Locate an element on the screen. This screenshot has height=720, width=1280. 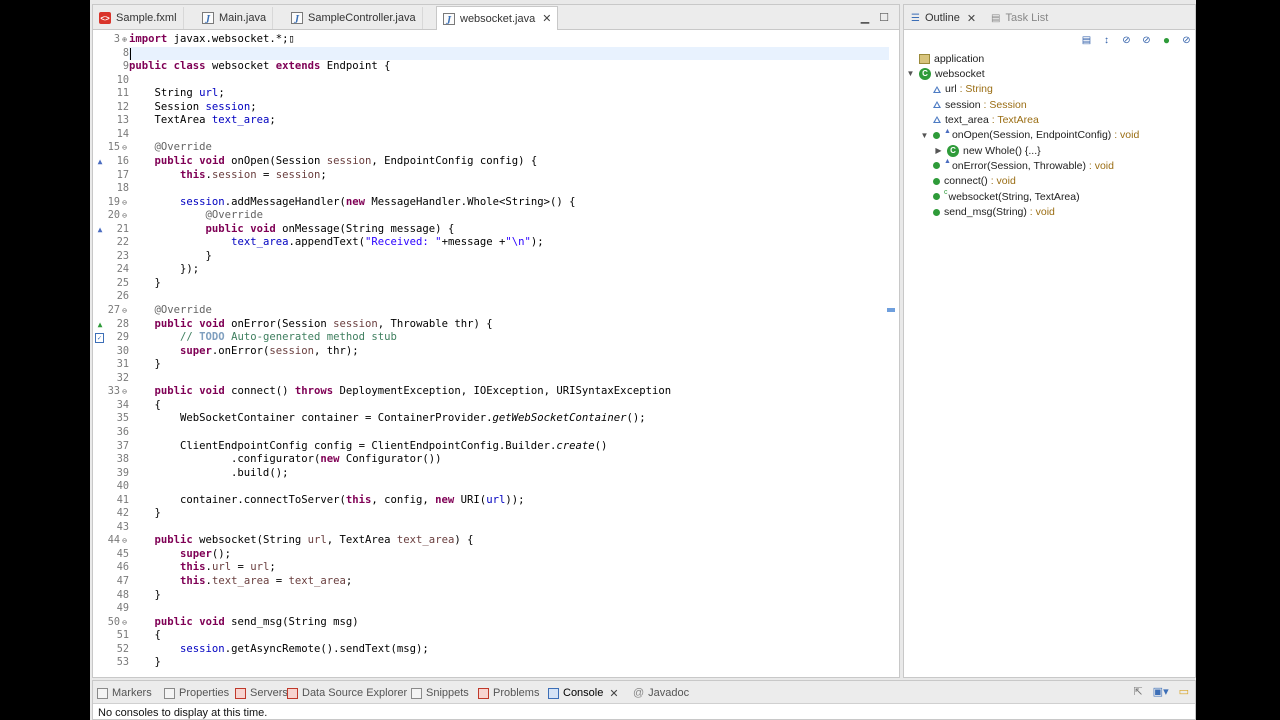
outline-item: connect() : void is located at coordinates (968, 181).